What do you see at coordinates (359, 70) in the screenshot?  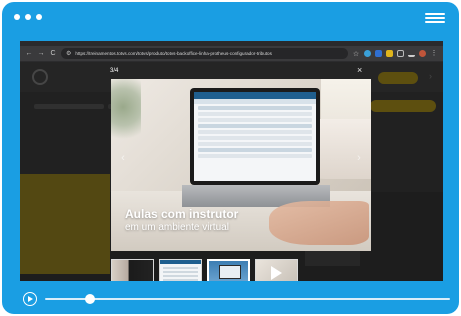 I see `close-icon: ×` at bounding box center [359, 70].